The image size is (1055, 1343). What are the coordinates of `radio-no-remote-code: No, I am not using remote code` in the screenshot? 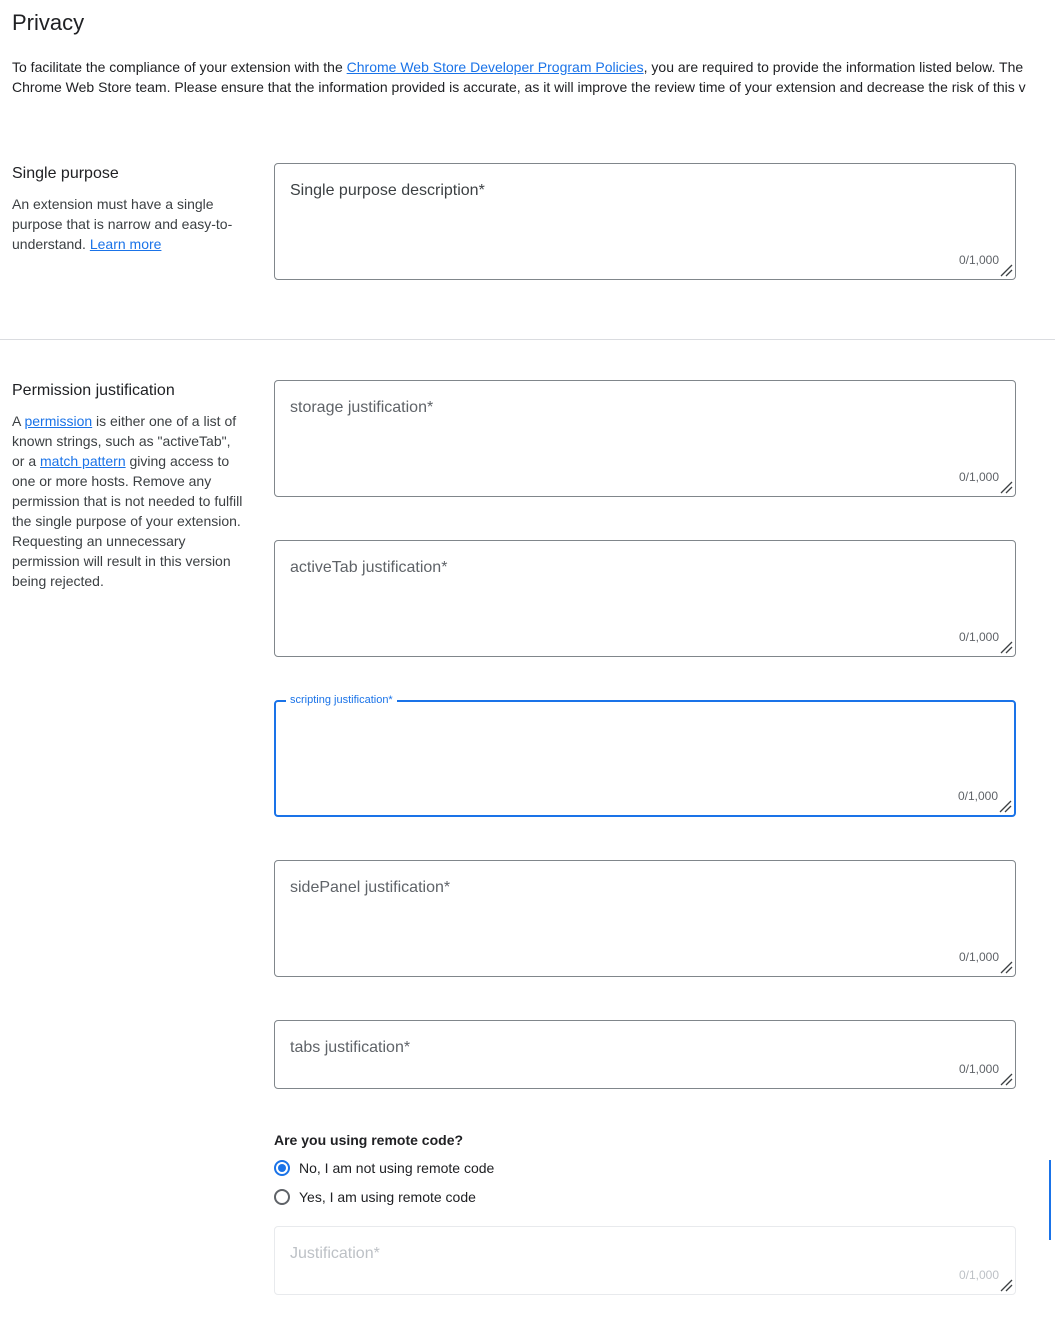 It's located at (384, 1168).